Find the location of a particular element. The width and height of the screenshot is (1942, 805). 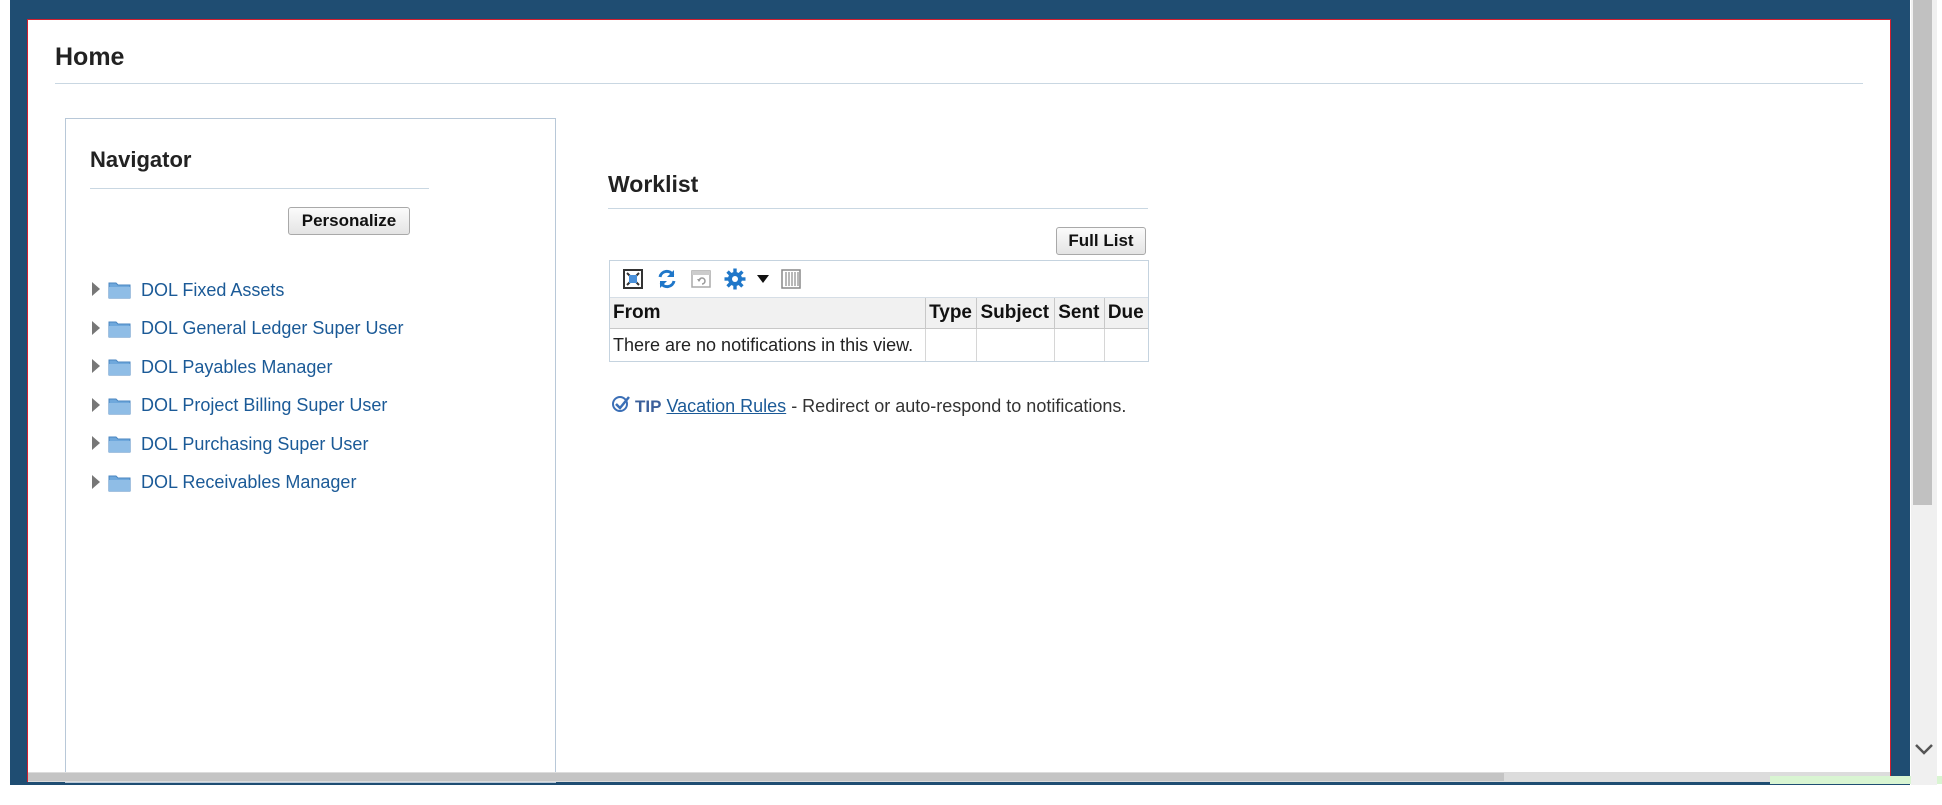

navigator-item-link: DOL Receivables Manager is located at coordinates (248, 482).